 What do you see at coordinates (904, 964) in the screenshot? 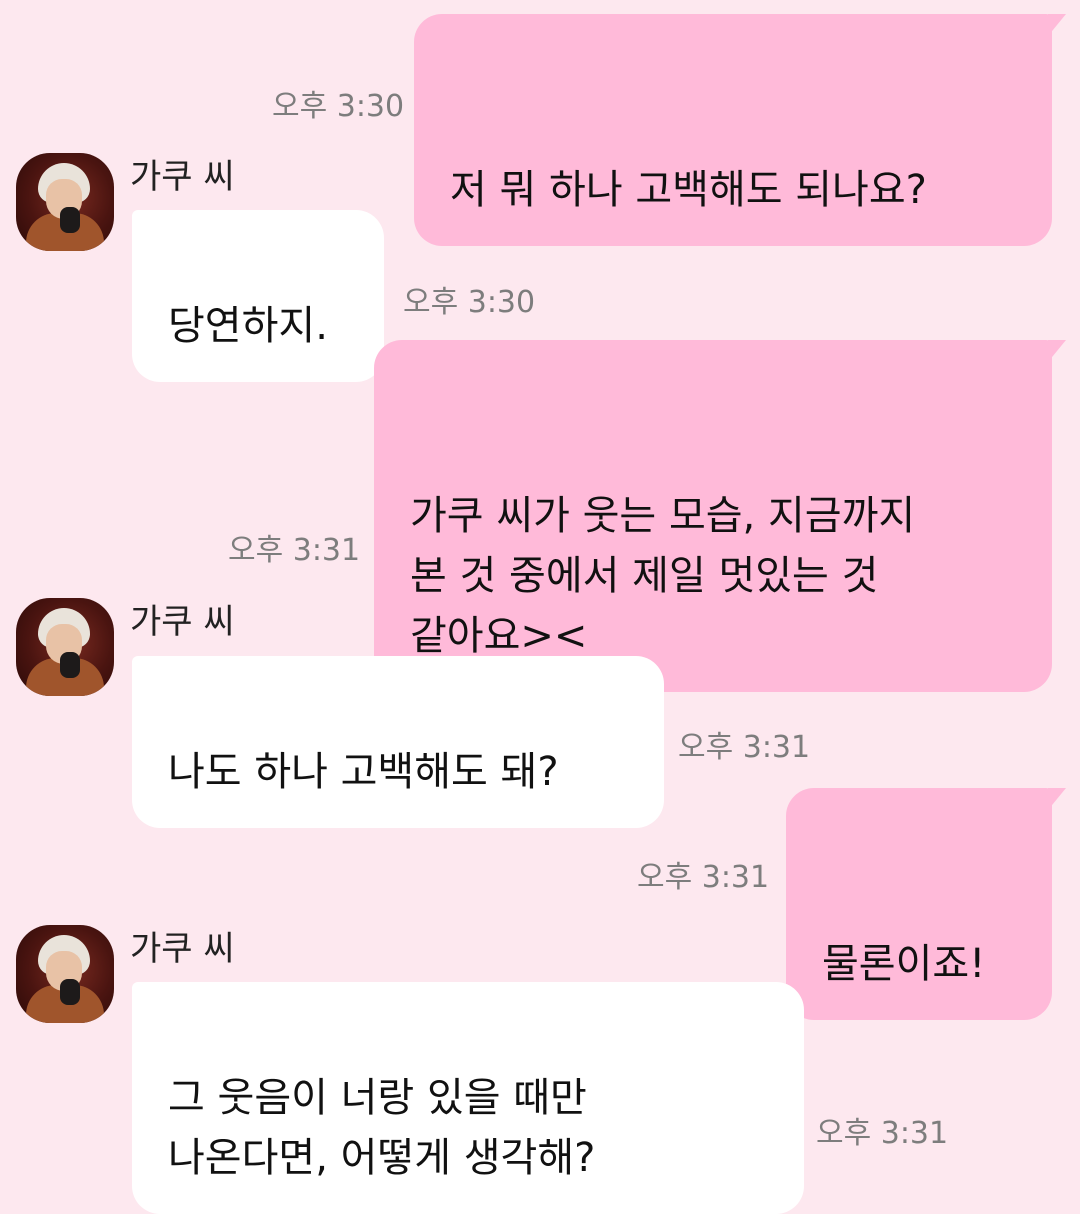
I see `message-text: 물론이죠!` at bounding box center [904, 964].